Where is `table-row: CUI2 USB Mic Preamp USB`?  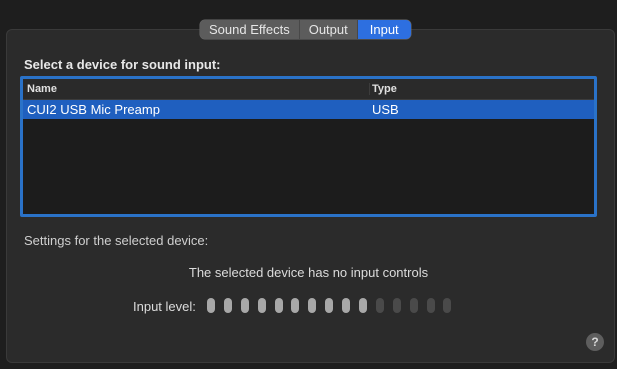 table-row: CUI2 USB Mic Preamp USB is located at coordinates (308, 109).